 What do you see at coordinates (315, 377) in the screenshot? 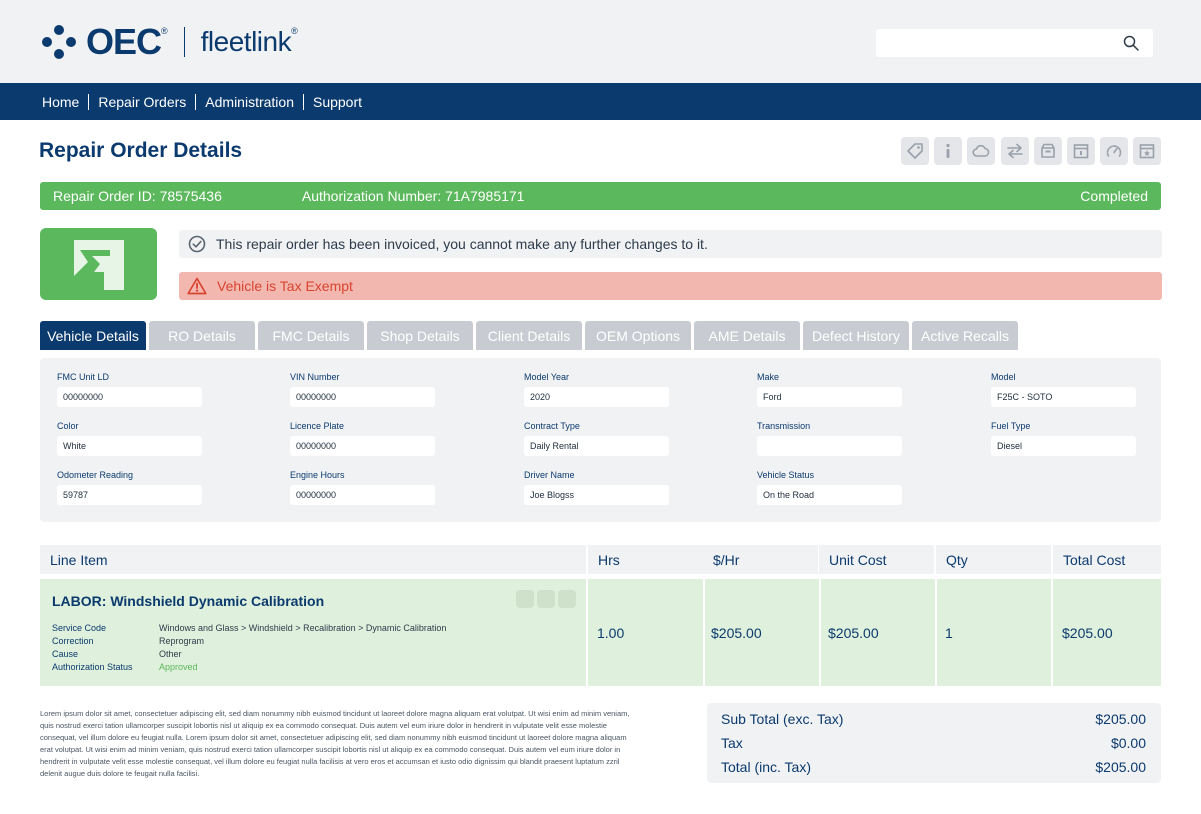
I see `field-label: VIN Number` at bounding box center [315, 377].